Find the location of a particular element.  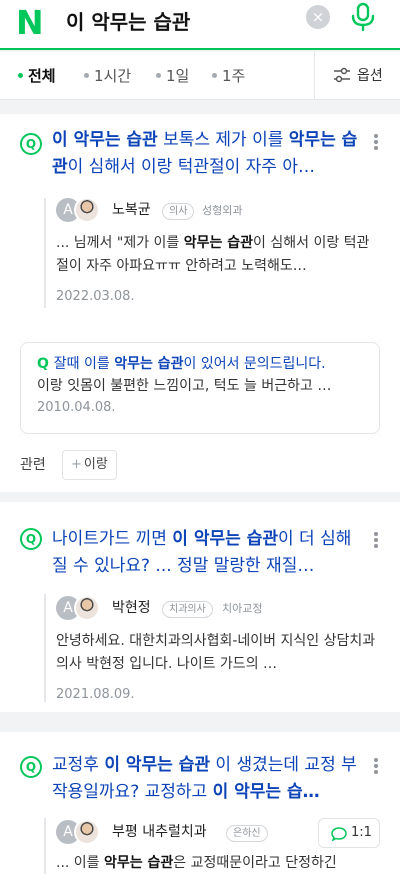

answer-date: 2022.03.08. is located at coordinates (95, 296).